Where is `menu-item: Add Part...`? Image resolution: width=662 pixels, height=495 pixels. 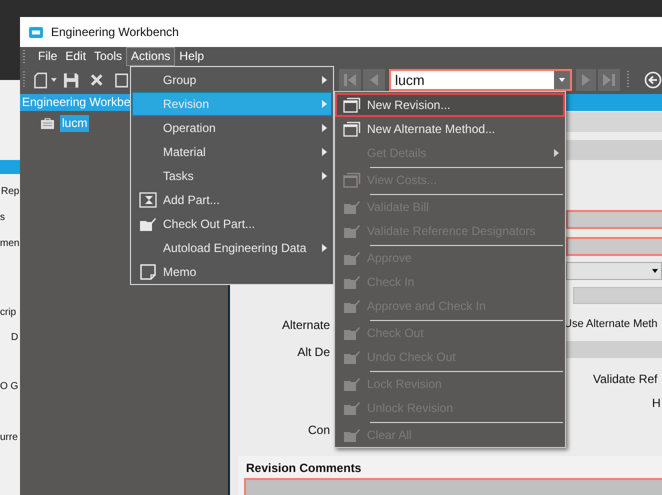 menu-item: Add Part... is located at coordinates (232, 200).